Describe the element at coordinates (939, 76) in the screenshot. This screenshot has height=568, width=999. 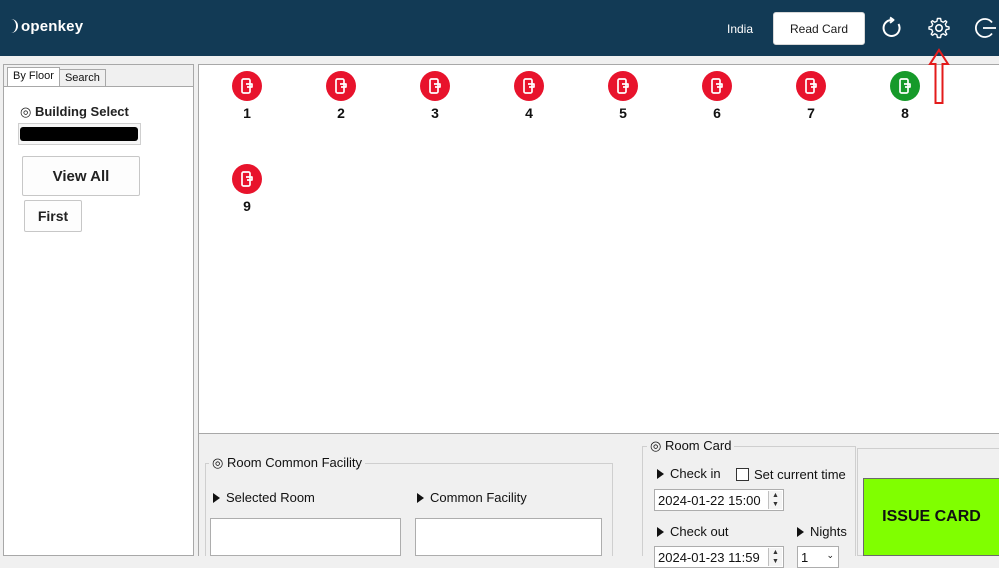
I see `annotation-arrow` at that location.